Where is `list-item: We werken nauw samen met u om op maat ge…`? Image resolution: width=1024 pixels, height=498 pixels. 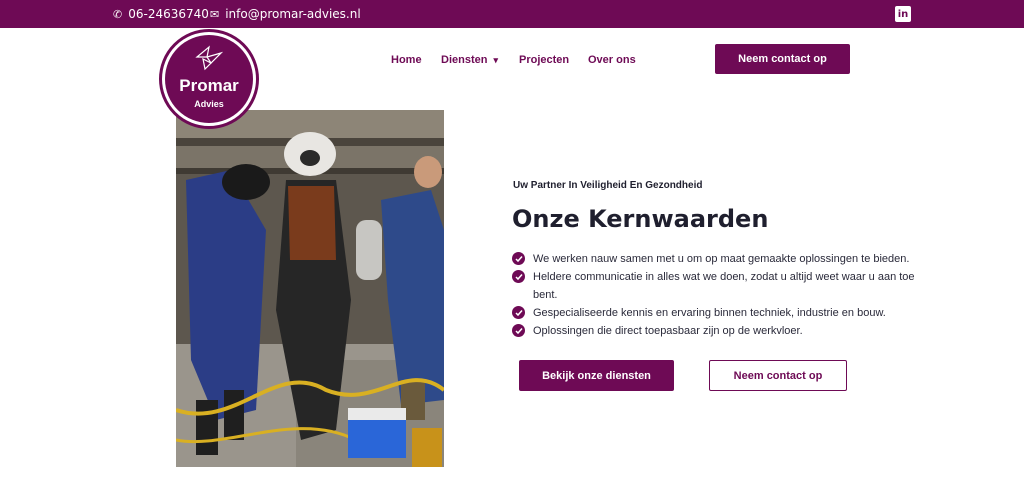
list-item: We werken nauw samen met u om op maat ge… is located at coordinates (717, 259).